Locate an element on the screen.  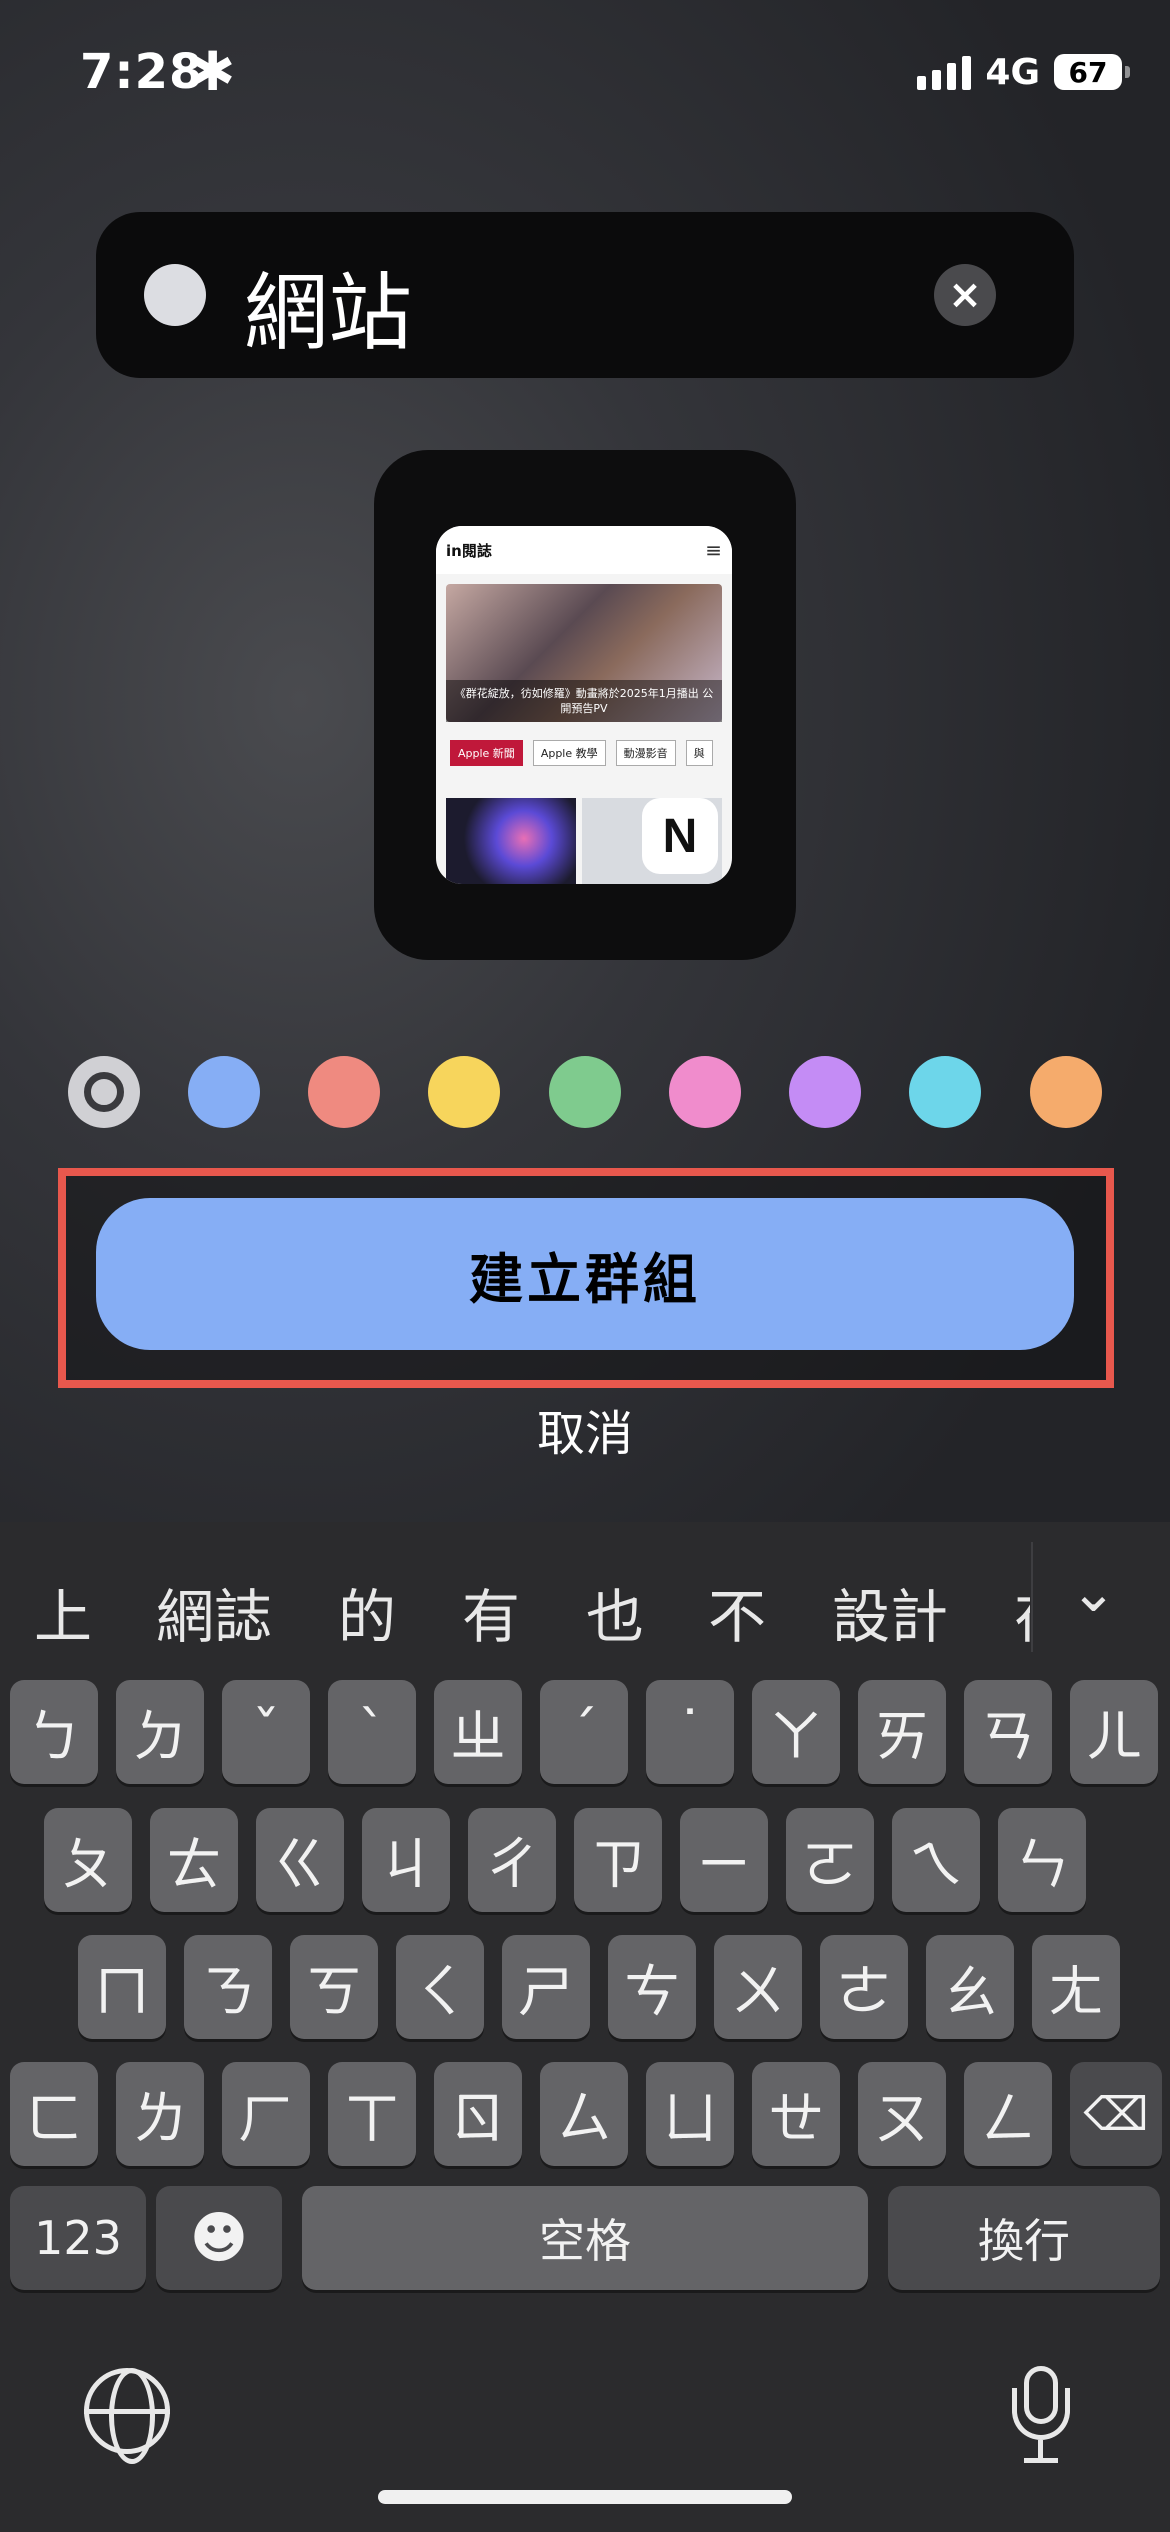
tag: 與 is located at coordinates (699, 753).